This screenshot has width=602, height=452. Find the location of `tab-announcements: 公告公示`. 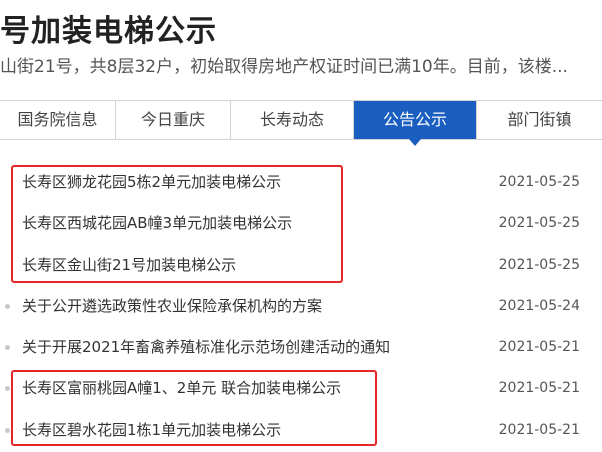

tab-announcements: 公告公示 is located at coordinates (415, 123).